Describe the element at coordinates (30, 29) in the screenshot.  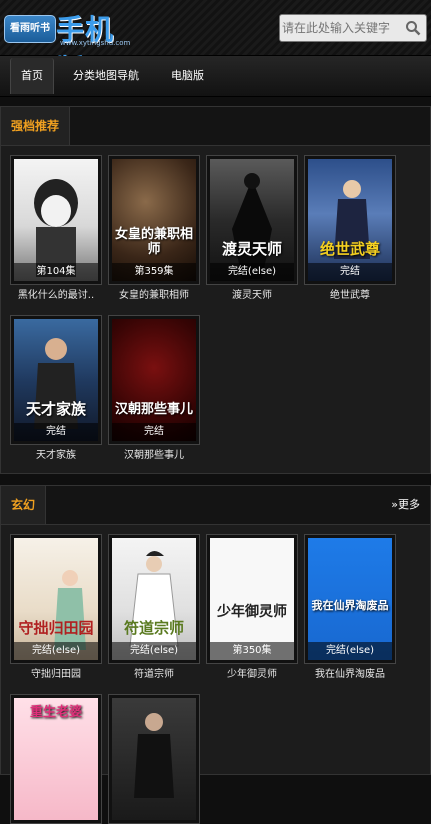
I see `logo-badge: 看雨听书` at that location.